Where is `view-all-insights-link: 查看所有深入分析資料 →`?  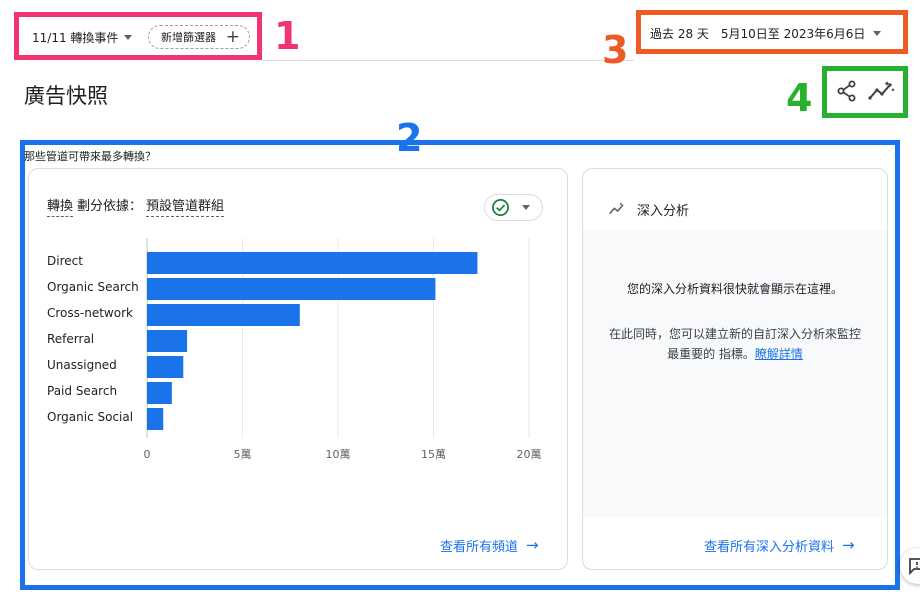 view-all-insights-link: 查看所有深入分析資料 → is located at coordinates (779, 545).